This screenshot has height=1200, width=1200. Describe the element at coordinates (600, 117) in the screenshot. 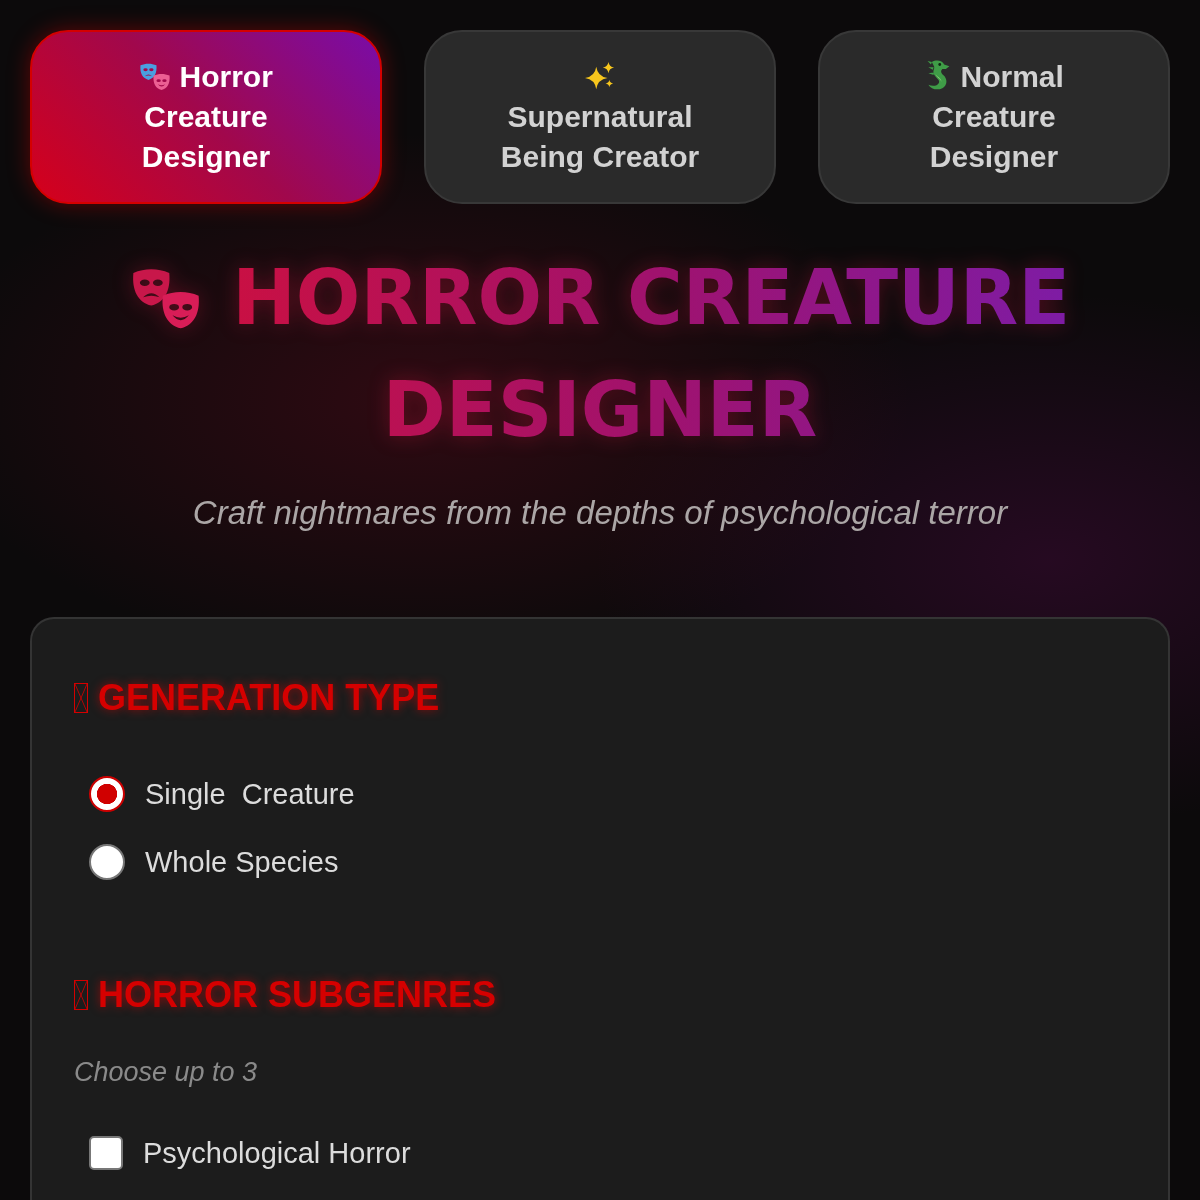

I see `tab: Supernatural Being Creator` at that location.